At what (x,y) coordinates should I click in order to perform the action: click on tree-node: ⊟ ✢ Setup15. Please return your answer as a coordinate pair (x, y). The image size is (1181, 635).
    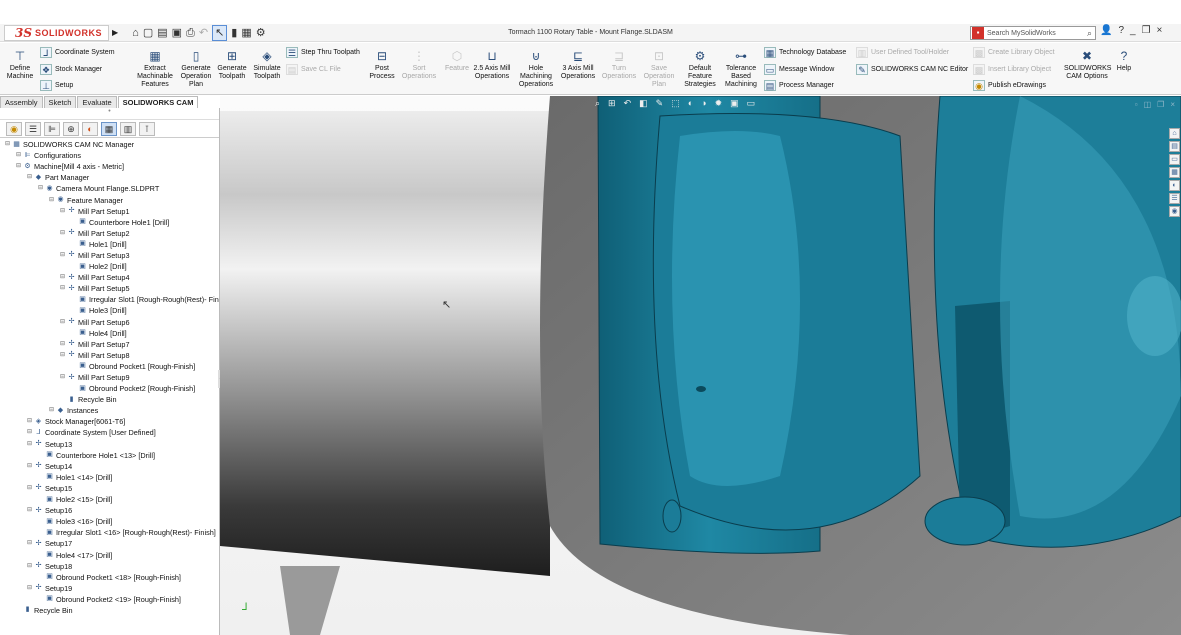
    Looking at the image, I should click on (109, 488).